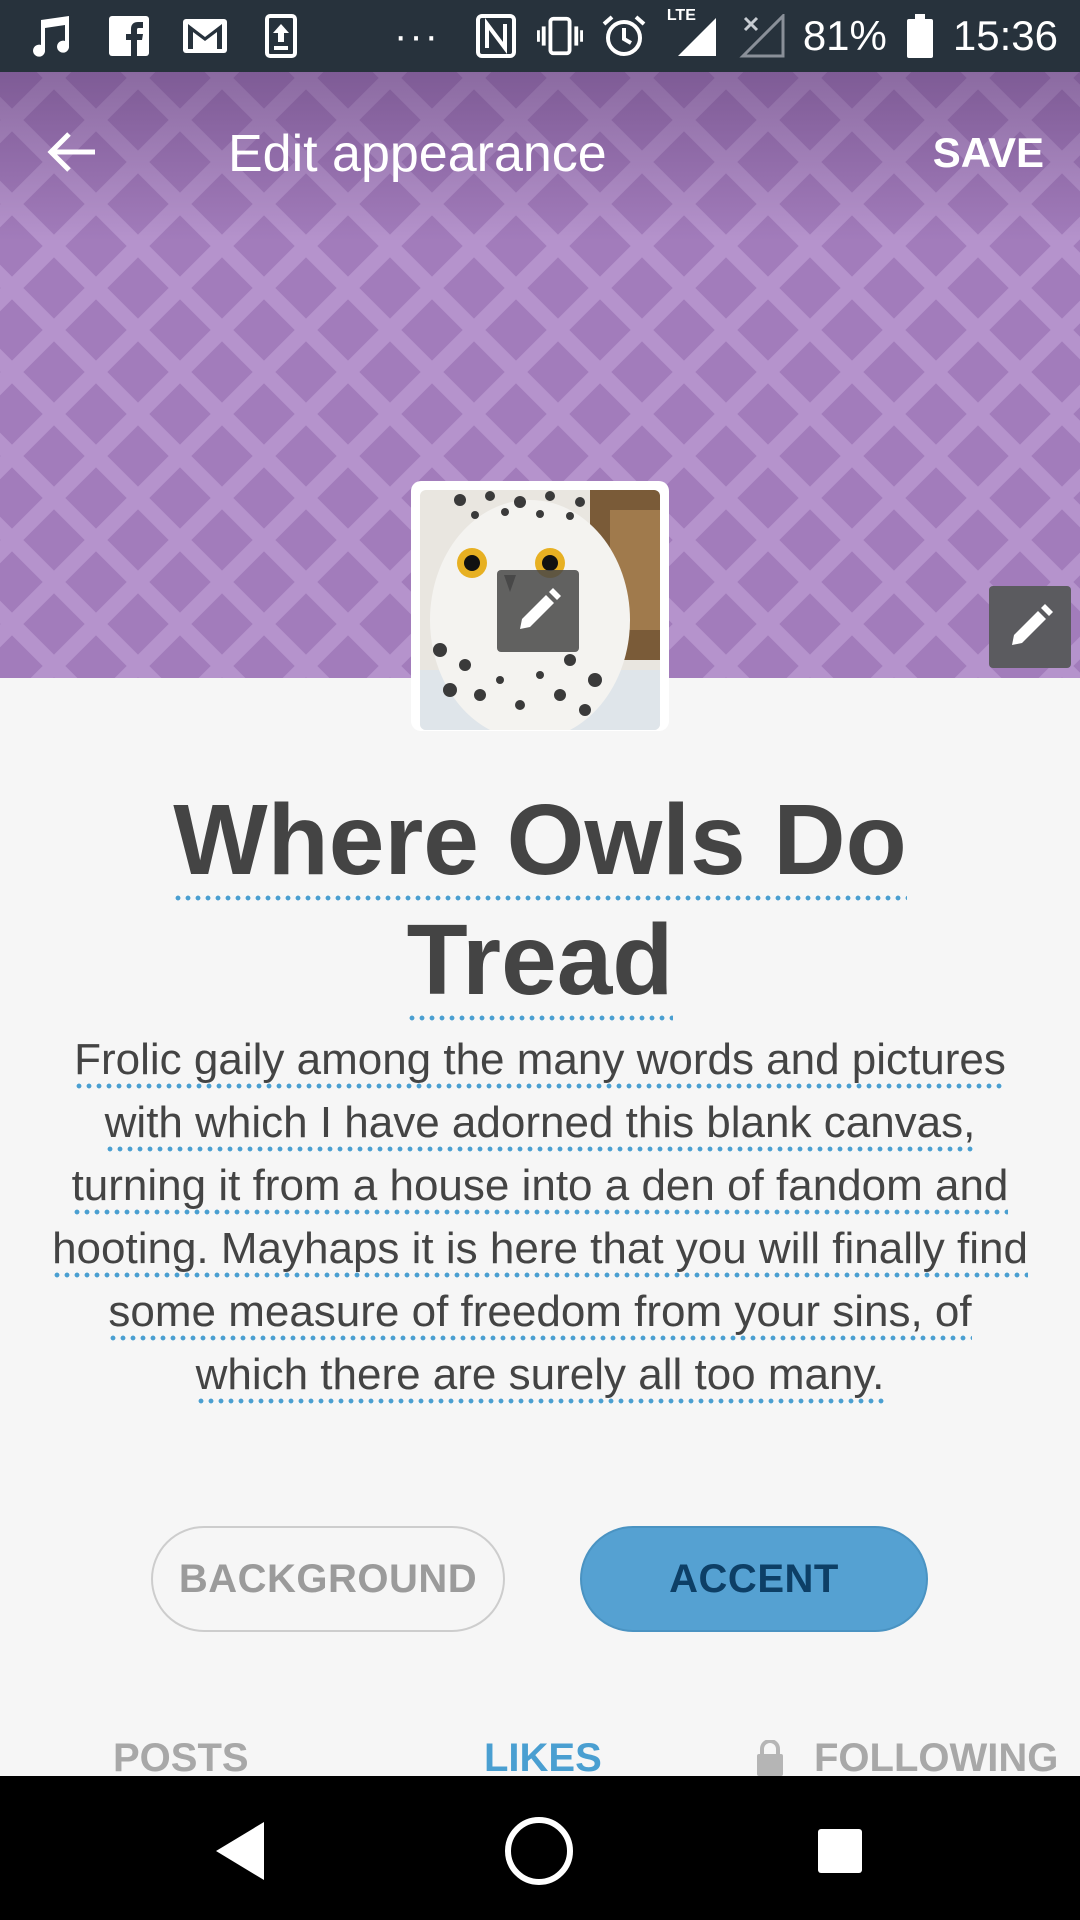 The width and height of the screenshot is (1080, 1920). I want to click on edit-header-button, so click(1030, 627).